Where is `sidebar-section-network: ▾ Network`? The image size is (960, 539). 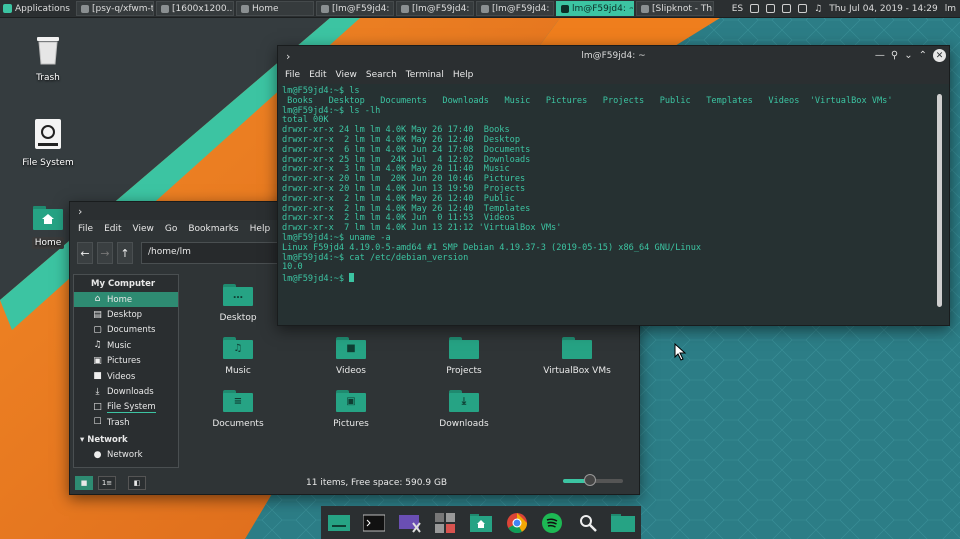
sidebar-section-network: ▾ Network is located at coordinates (126, 439).